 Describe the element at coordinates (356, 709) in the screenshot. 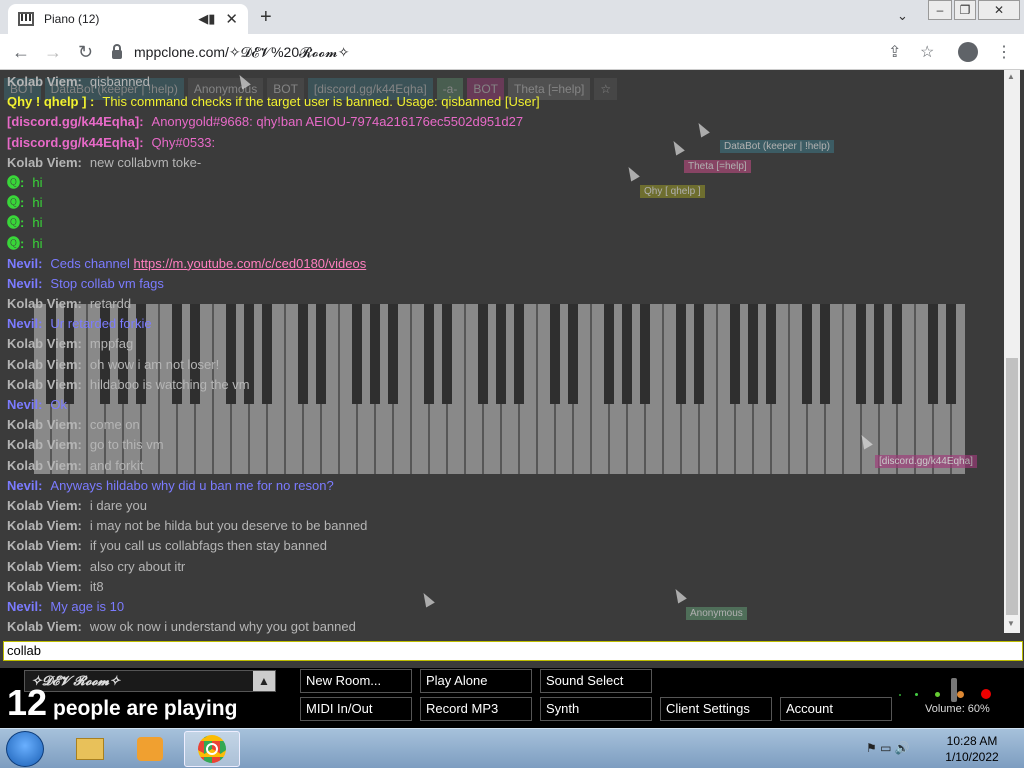

I see `midi-button: MIDI In/Out` at that location.